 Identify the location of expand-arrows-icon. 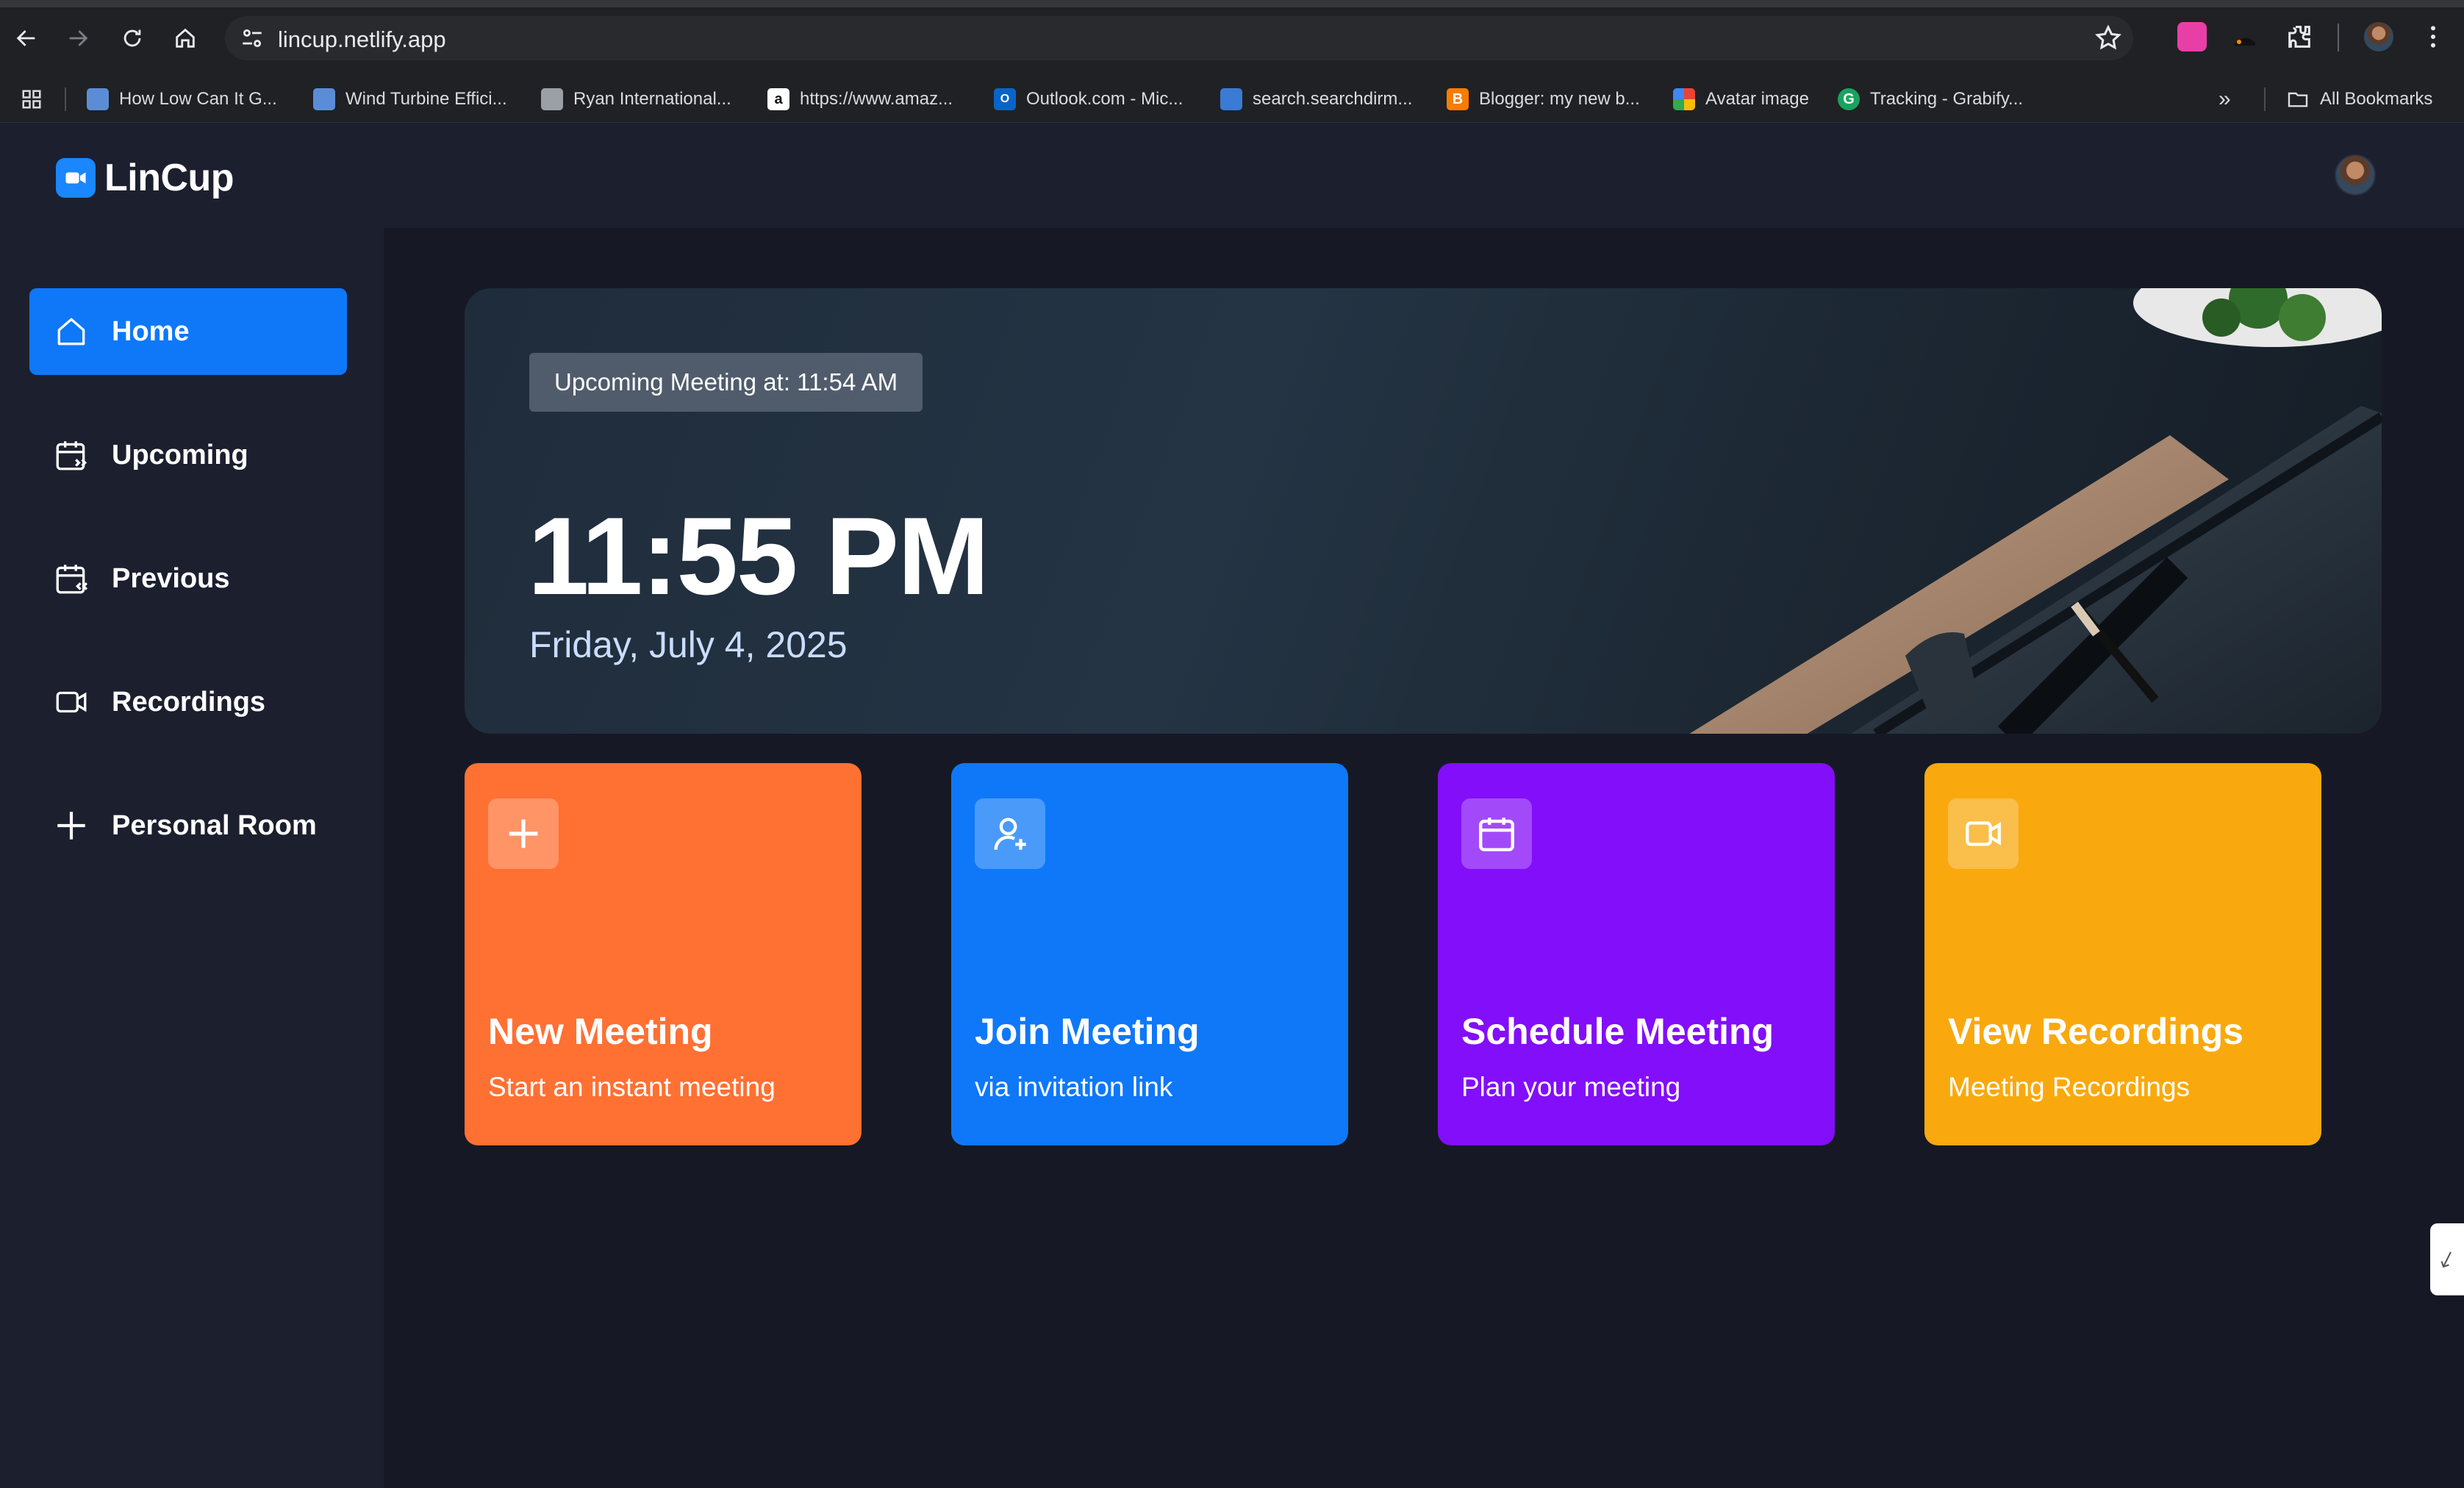
(2446, 1259).